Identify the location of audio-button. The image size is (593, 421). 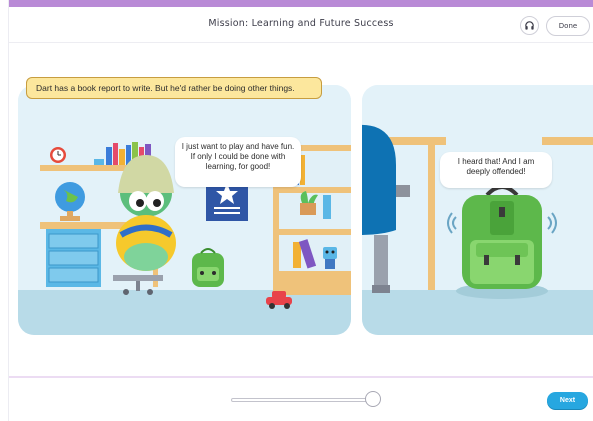
(529, 25).